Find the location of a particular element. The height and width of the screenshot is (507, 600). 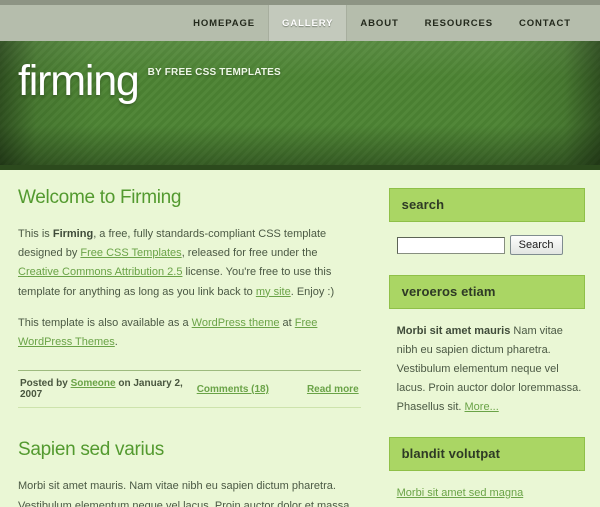

link-comments: Comments (18) is located at coordinates (233, 389).